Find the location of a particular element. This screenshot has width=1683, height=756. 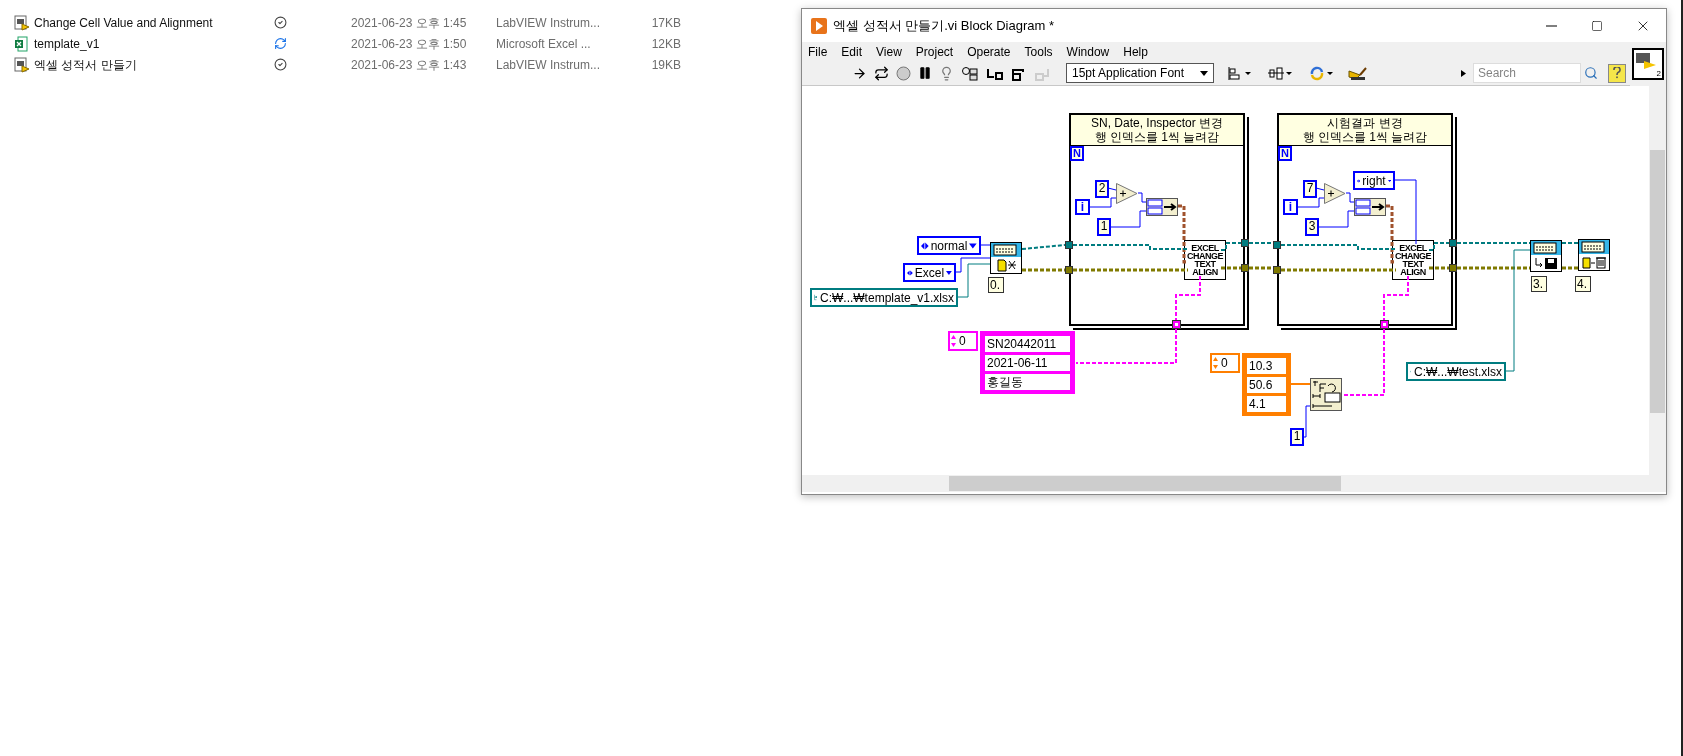

menu-item: Window is located at coordinates (1088, 51).